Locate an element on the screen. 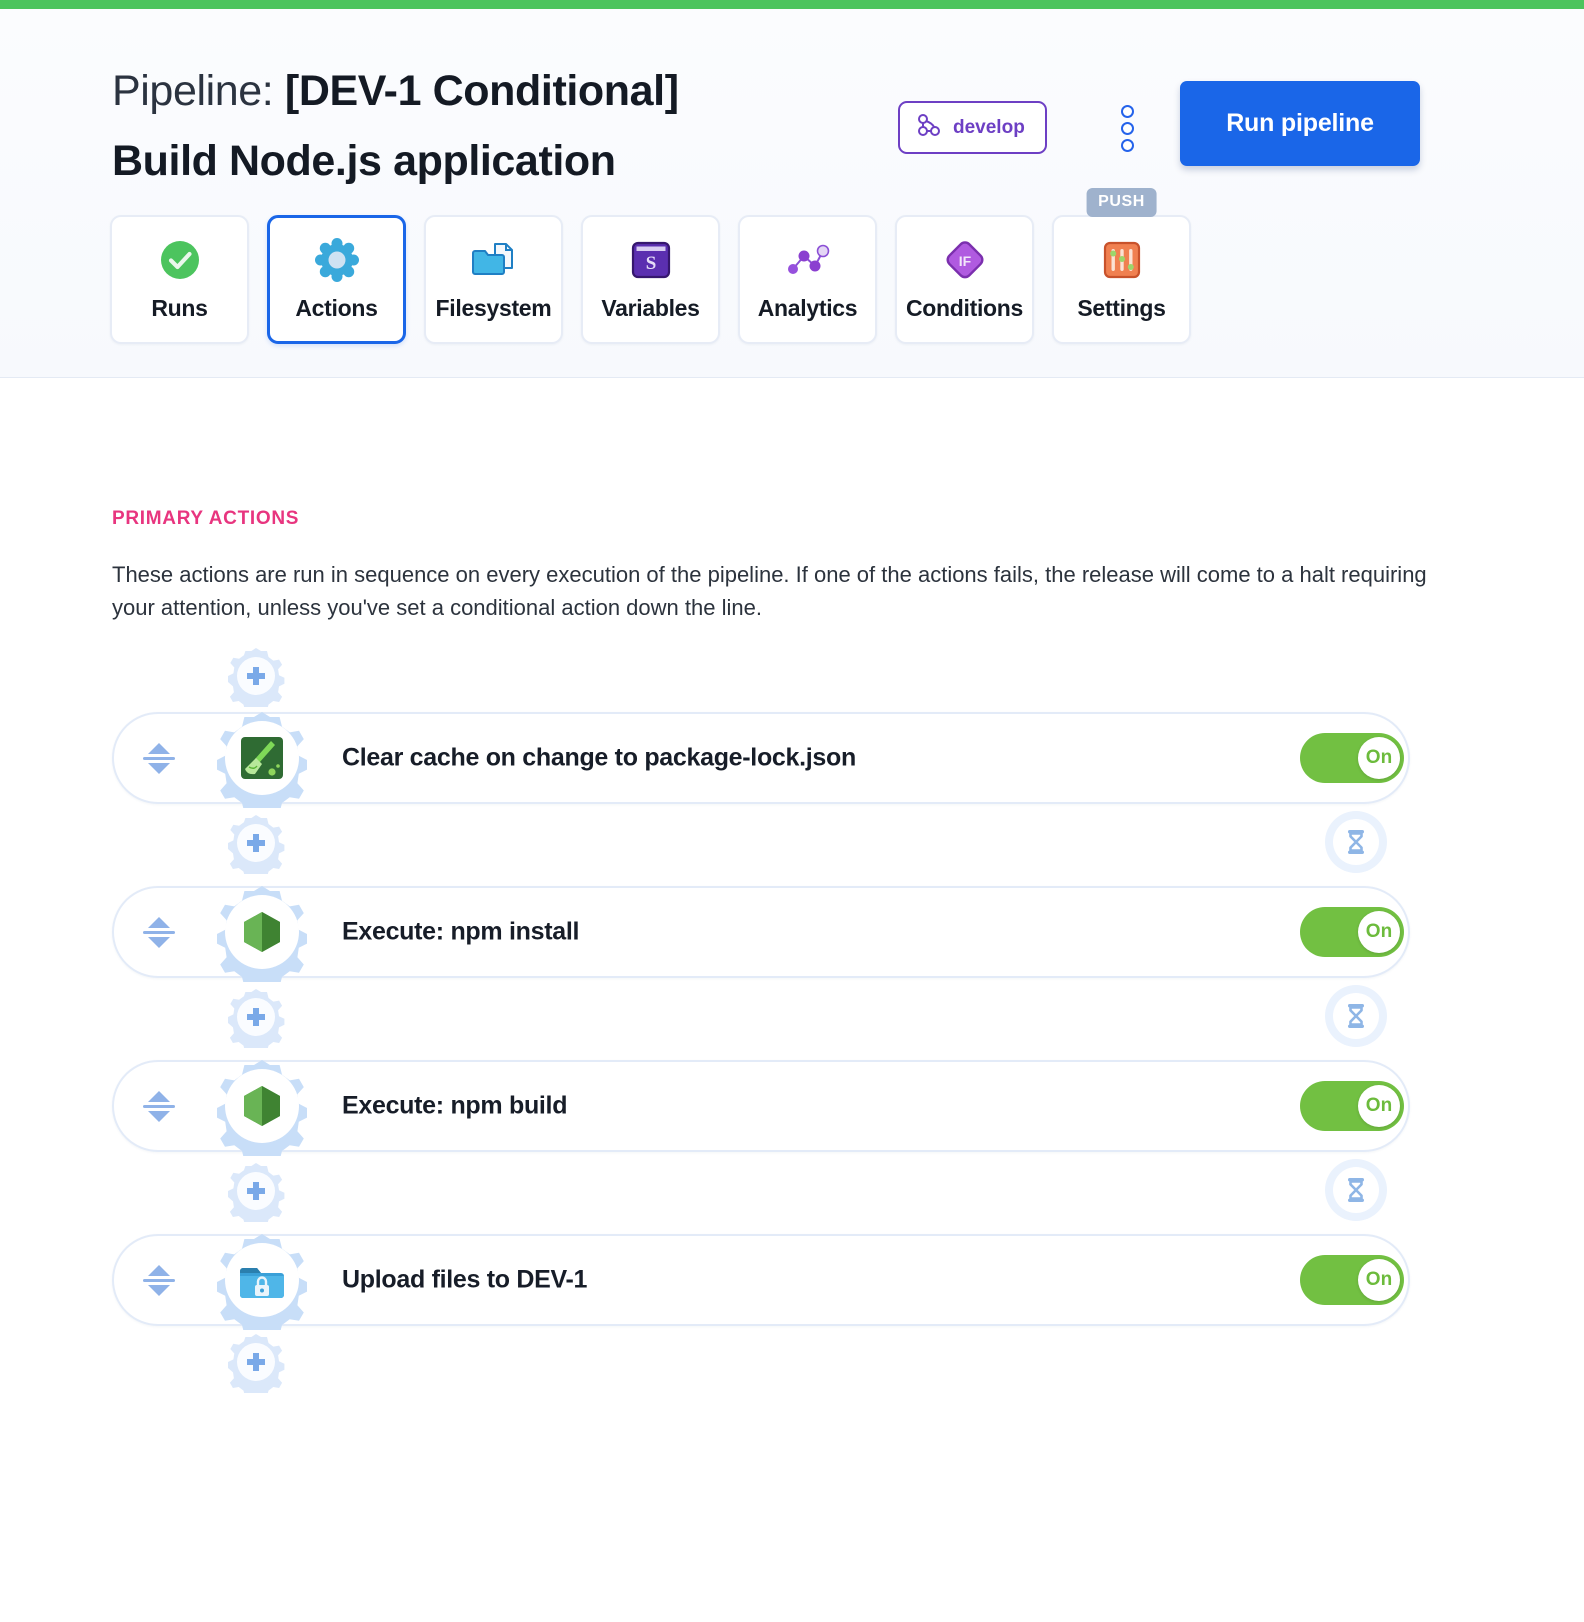 This screenshot has width=1584, height=1622. branch-icon is located at coordinates (929, 127).